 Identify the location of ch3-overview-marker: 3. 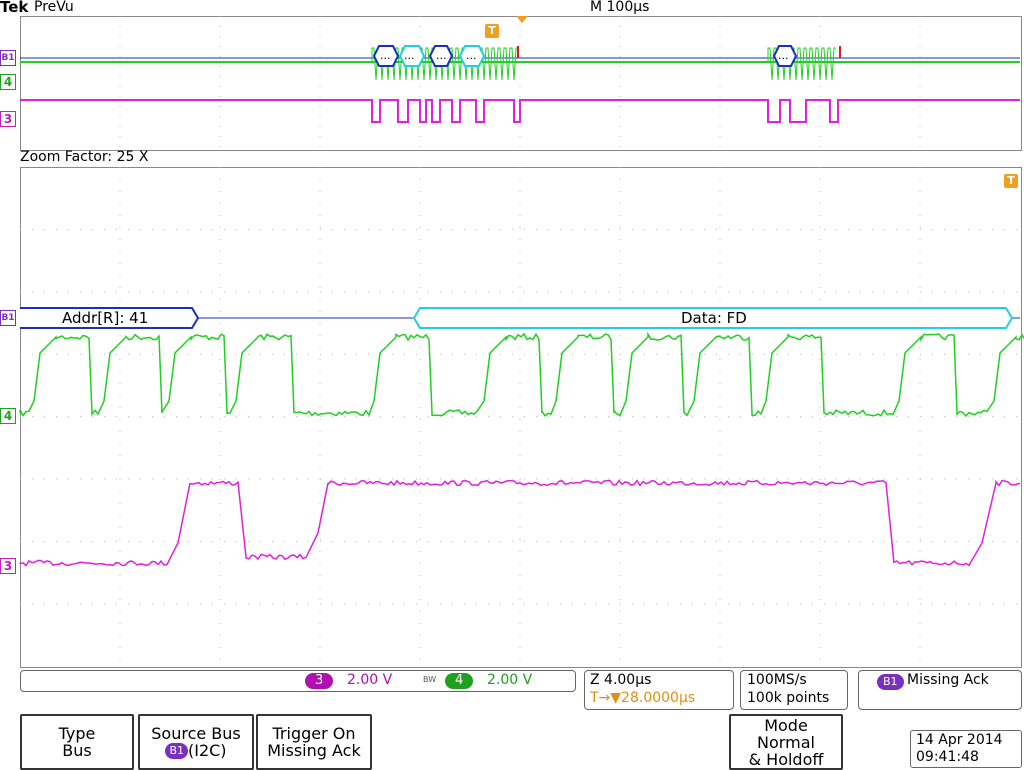
(8, 119).